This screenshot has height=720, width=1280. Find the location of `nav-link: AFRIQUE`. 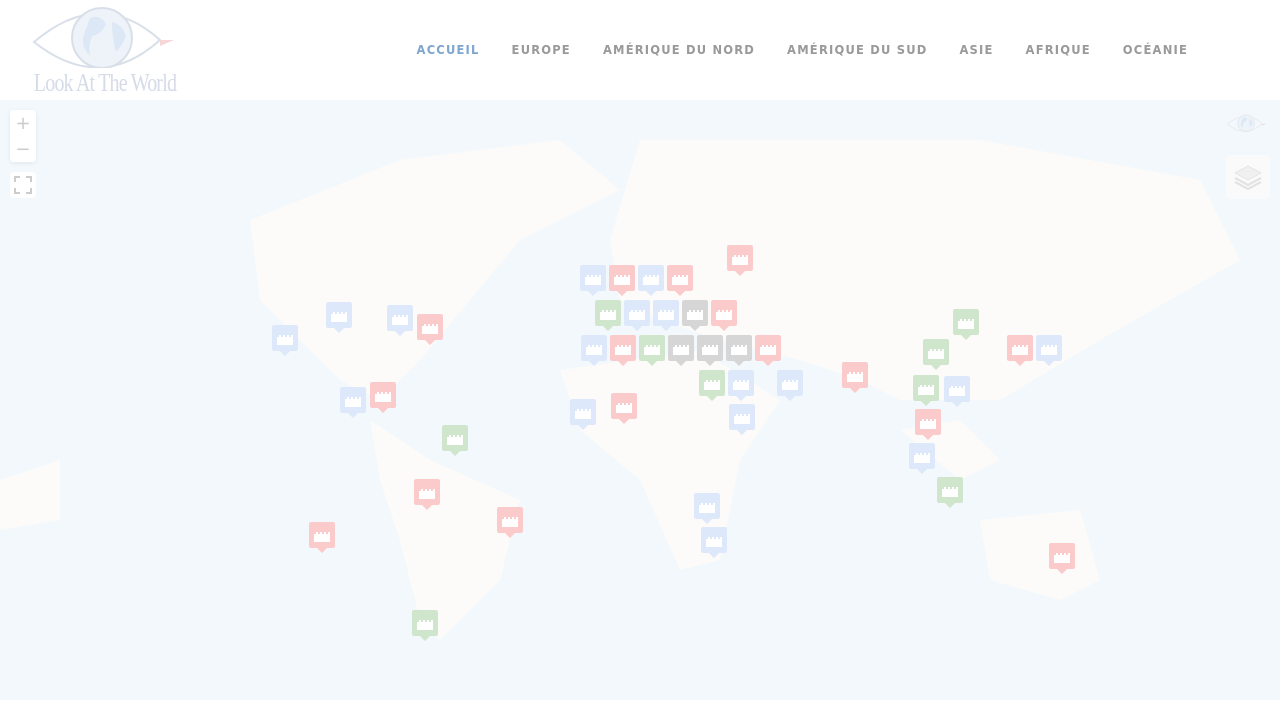

nav-link: AFRIQUE is located at coordinates (1058, 50).